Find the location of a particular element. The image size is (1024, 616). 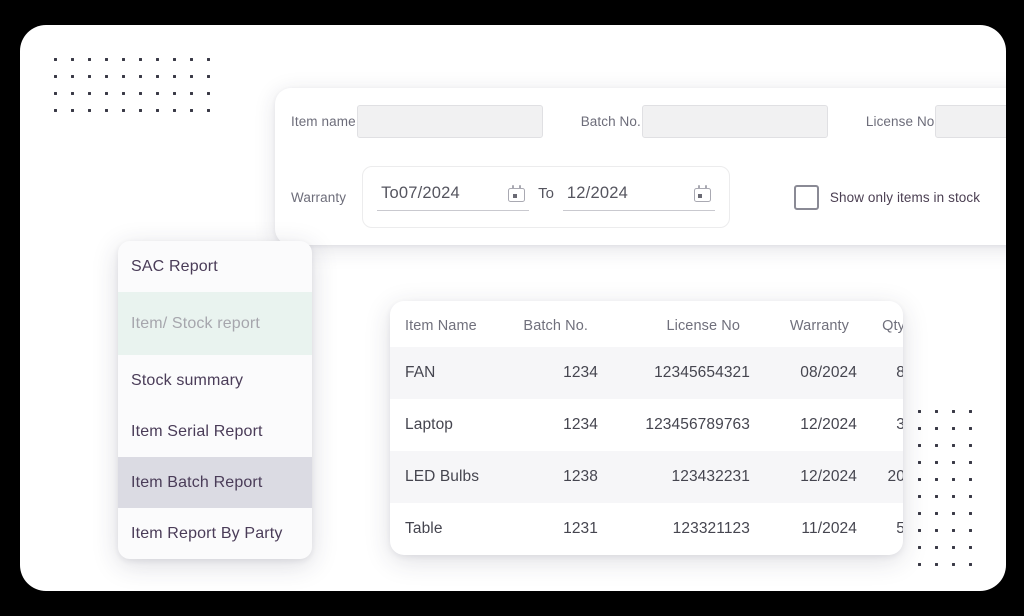

cell-license-no: 123456789763 is located at coordinates (697, 424).